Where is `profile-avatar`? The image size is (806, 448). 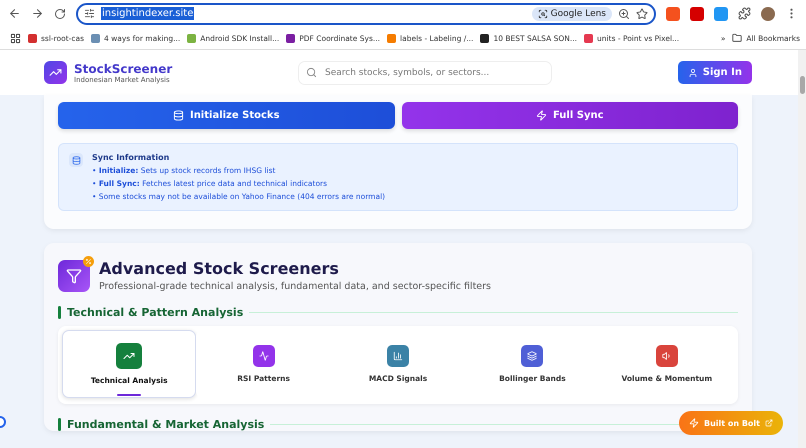 profile-avatar is located at coordinates (768, 13).